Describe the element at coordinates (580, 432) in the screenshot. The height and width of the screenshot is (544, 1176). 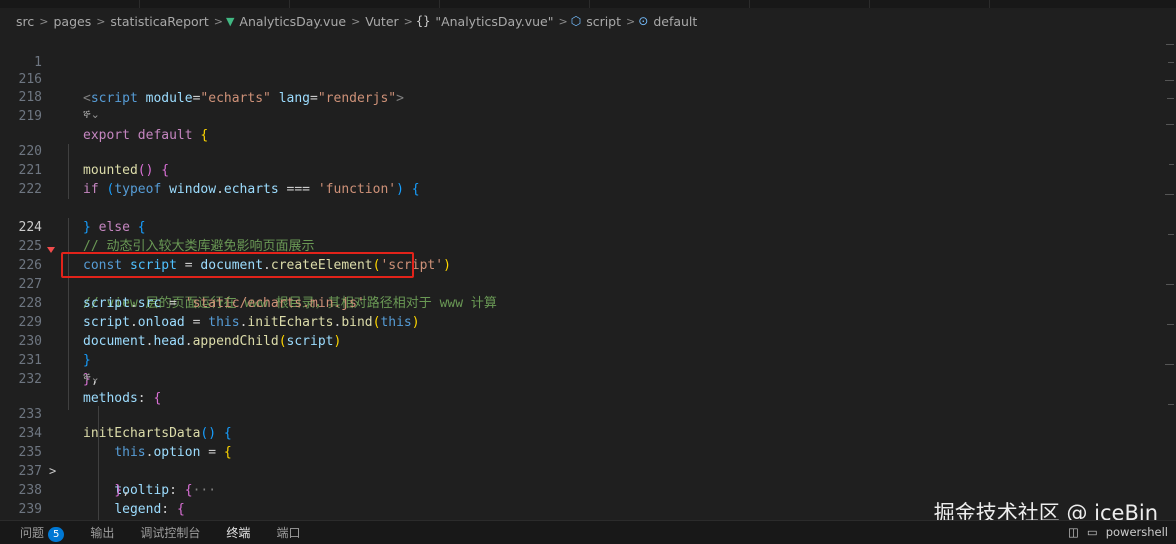
I see `code-line: 234 this.option = {` at that location.